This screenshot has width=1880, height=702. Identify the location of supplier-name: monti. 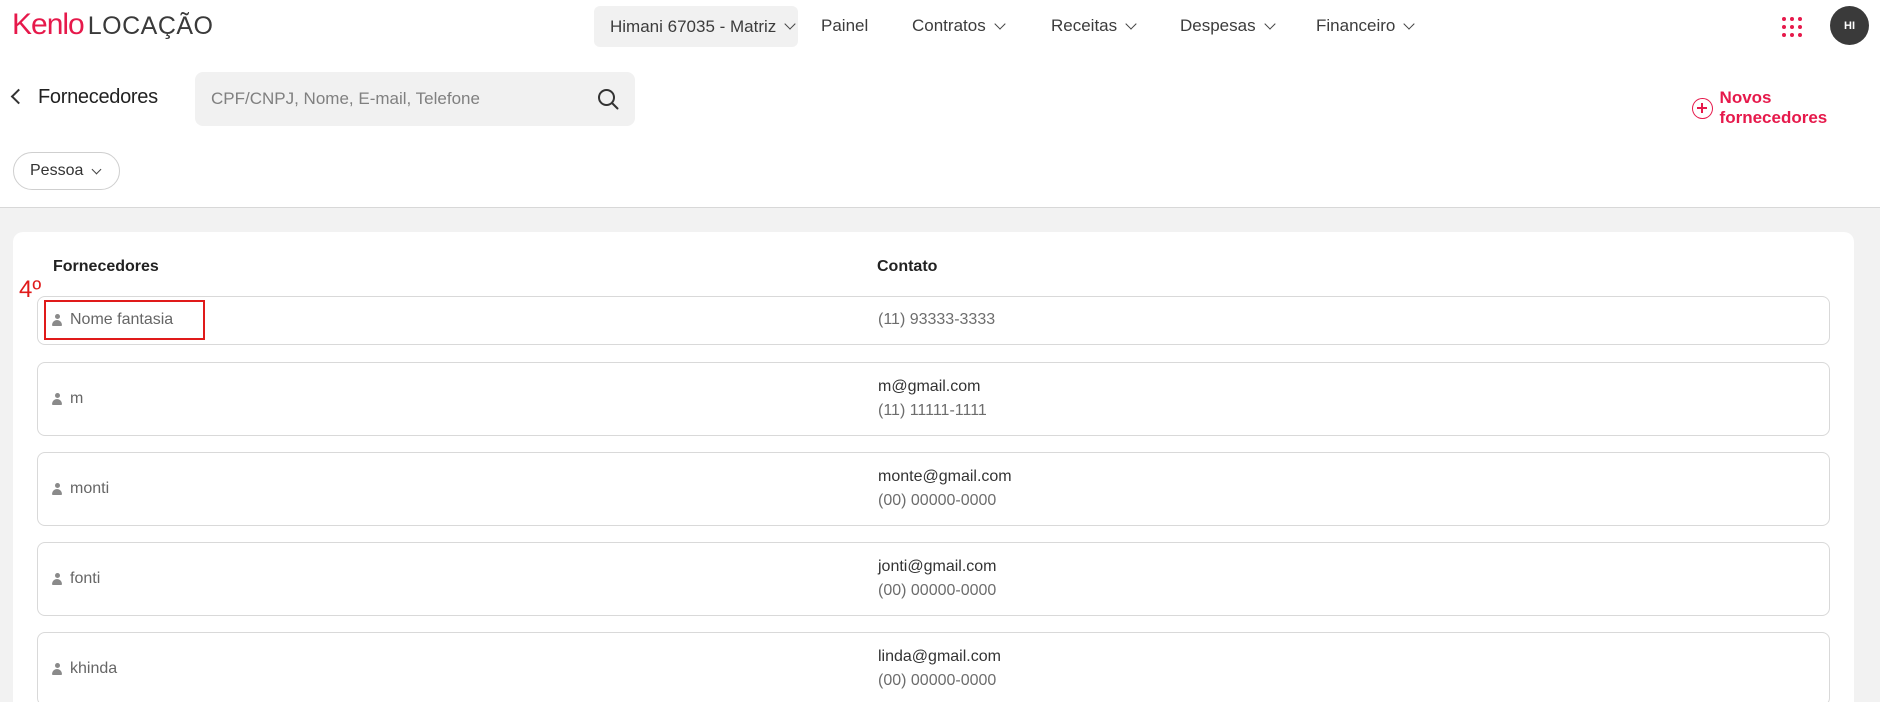
(80, 489).